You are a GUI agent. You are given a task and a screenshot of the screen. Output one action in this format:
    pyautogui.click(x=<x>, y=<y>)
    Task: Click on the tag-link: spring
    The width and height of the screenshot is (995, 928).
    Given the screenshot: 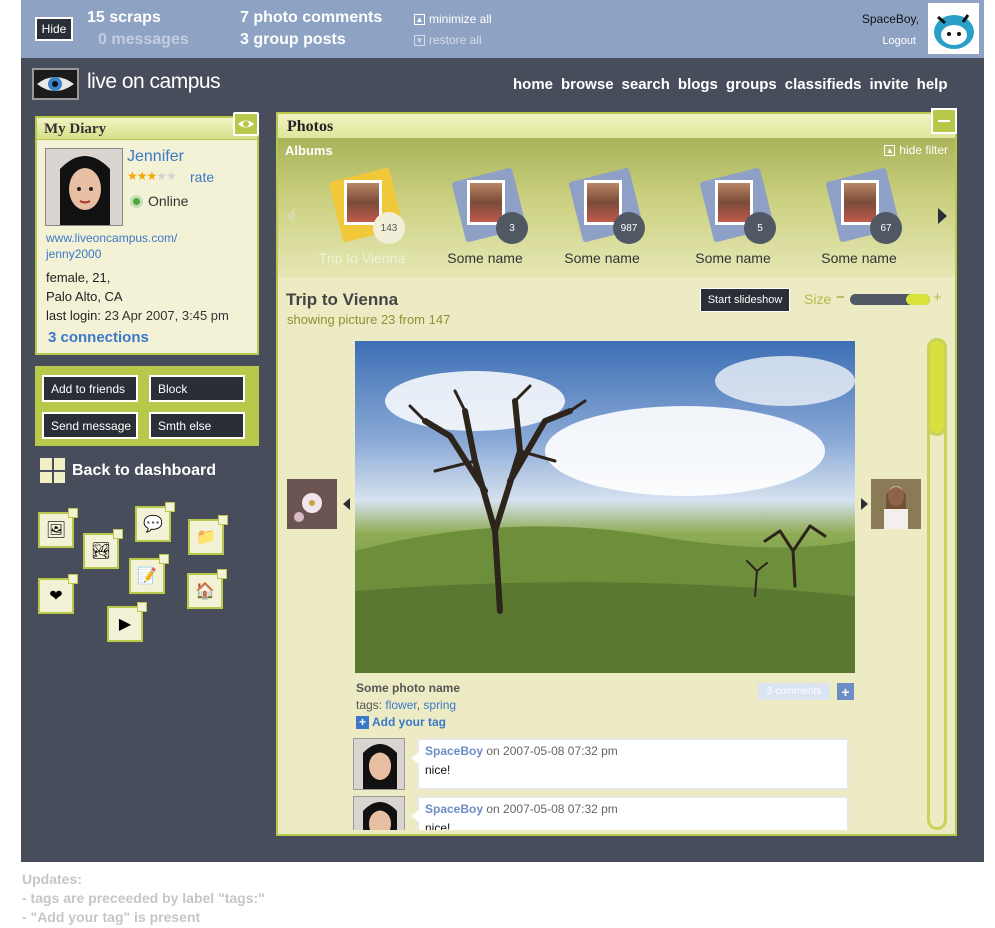 What is the action you would take?
    pyautogui.click(x=439, y=705)
    